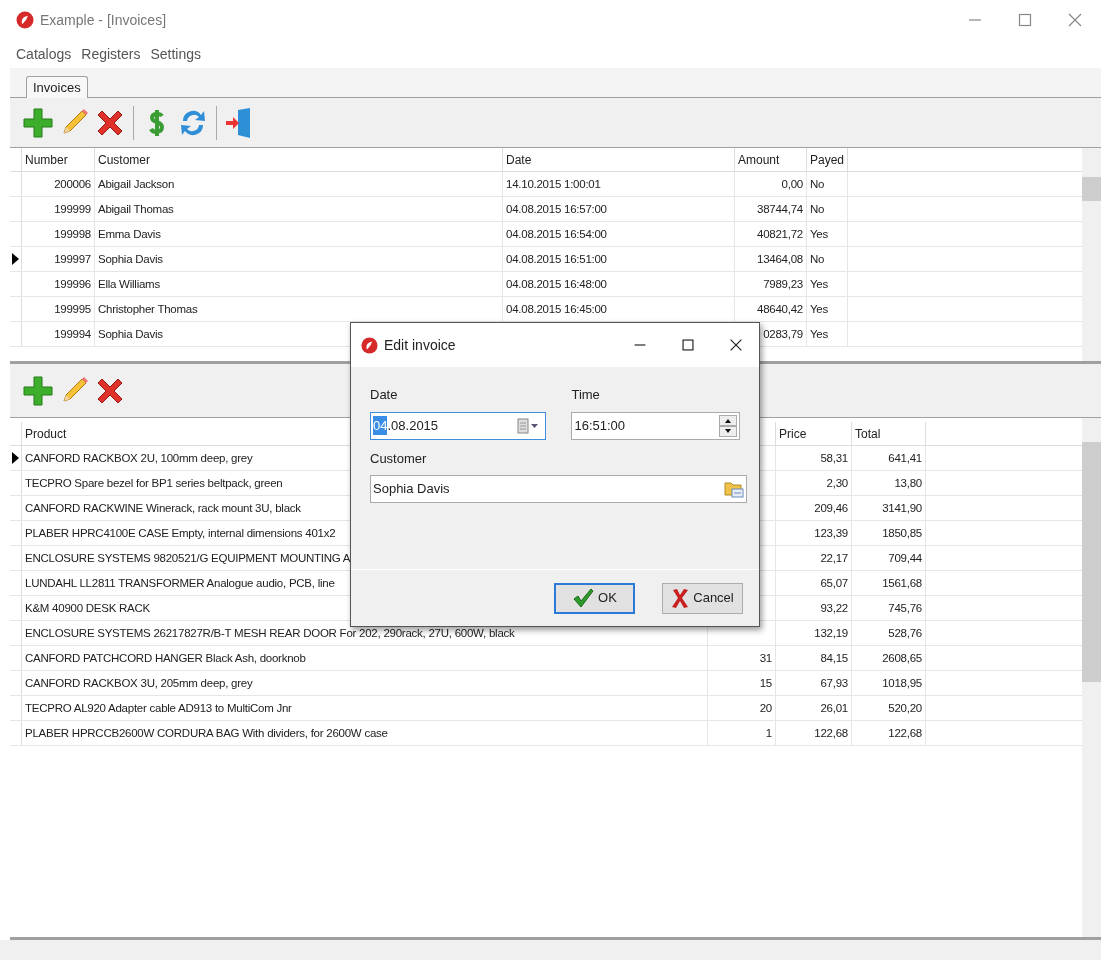 The width and height of the screenshot is (1101, 960). I want to click on table-cell: 48640,42, so click(780, 309).